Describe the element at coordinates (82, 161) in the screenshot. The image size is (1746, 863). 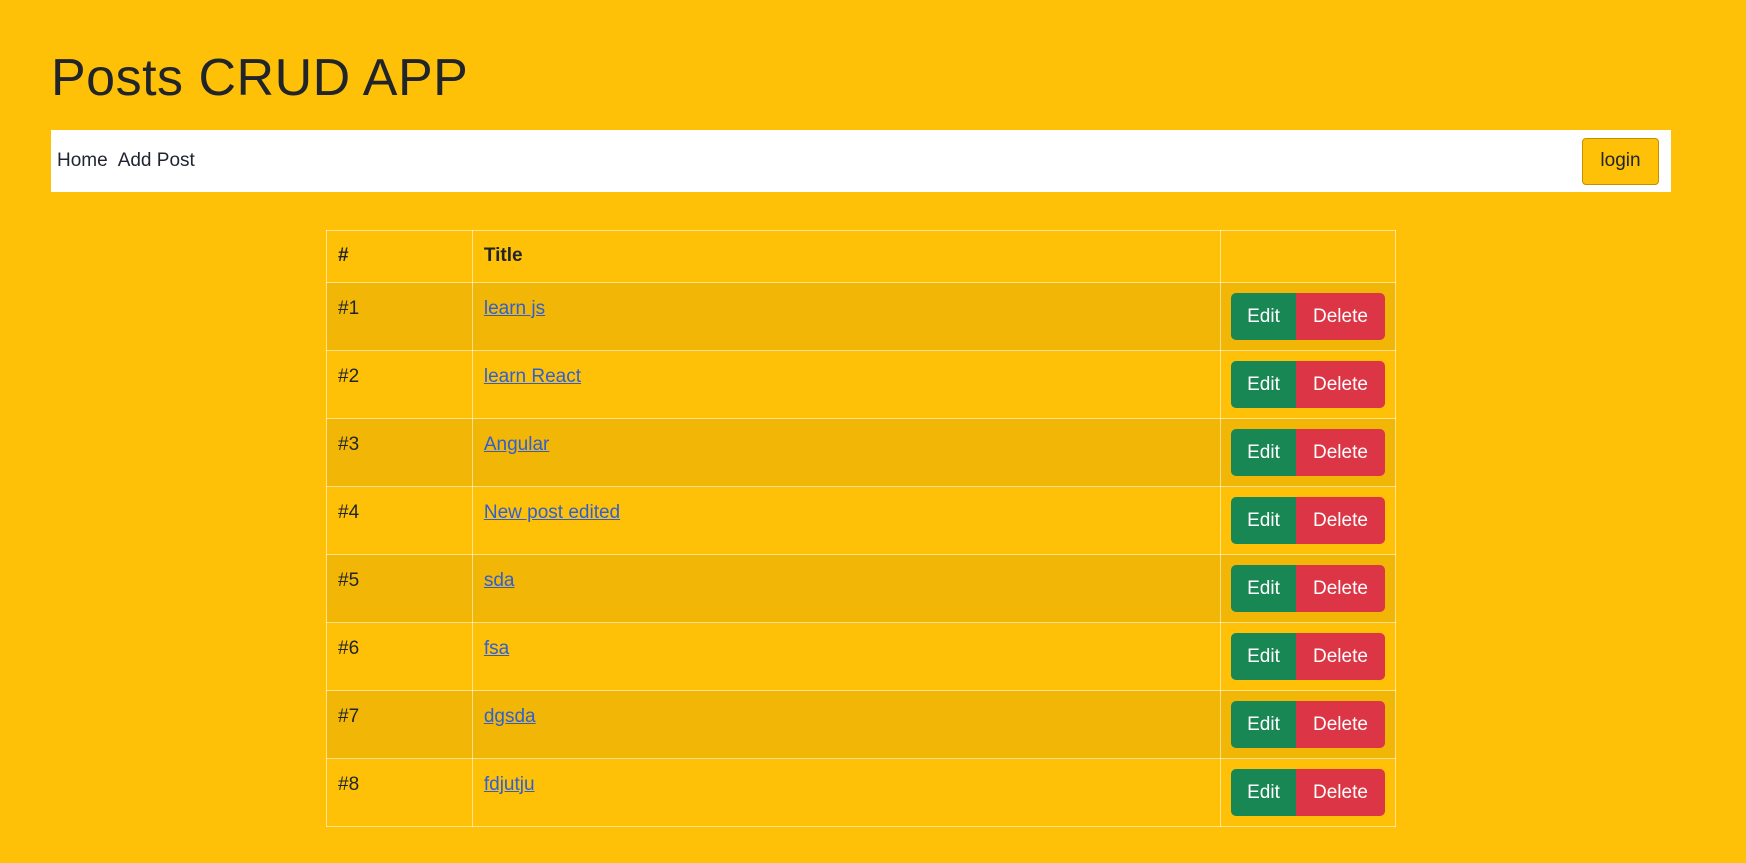
I see `nav-link-home: Home` at that location.